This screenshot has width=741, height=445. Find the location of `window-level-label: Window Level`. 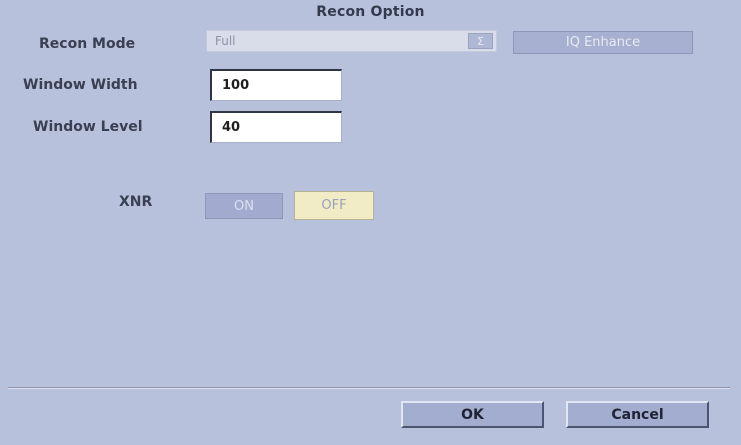

window-level-label: Window Level is located at coordinates (88, 127).